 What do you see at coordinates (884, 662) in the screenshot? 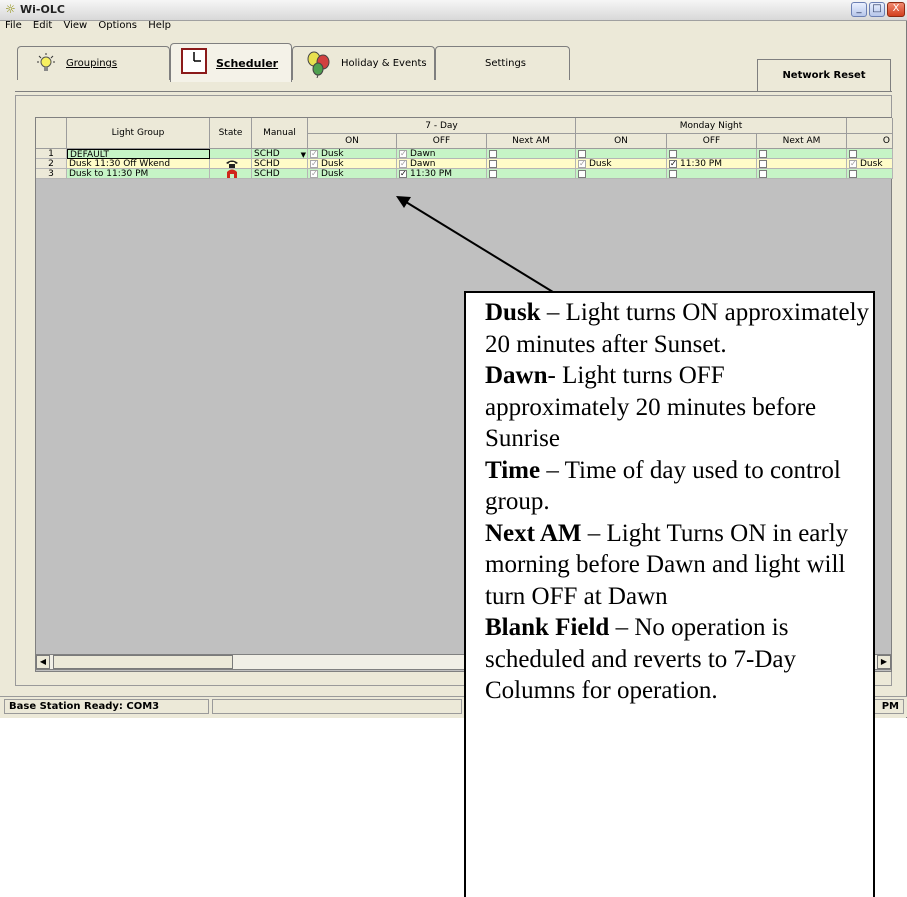
I see `scroll-right-icon: ▶` at bounding box center [884, 662].